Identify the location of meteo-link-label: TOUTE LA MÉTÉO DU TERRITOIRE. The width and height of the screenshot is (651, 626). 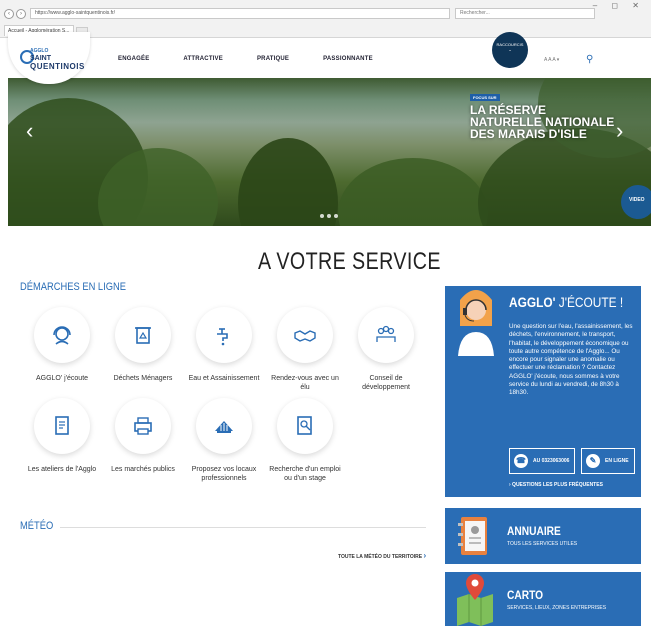
(380, 557).